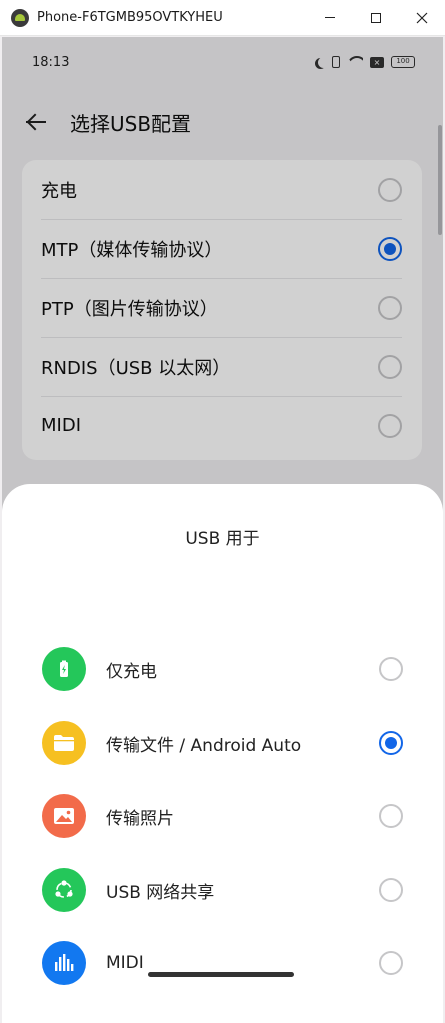 The image size is (445, 1023). I want to click on sheet-item-label: 传输照片, so click(140, 818).